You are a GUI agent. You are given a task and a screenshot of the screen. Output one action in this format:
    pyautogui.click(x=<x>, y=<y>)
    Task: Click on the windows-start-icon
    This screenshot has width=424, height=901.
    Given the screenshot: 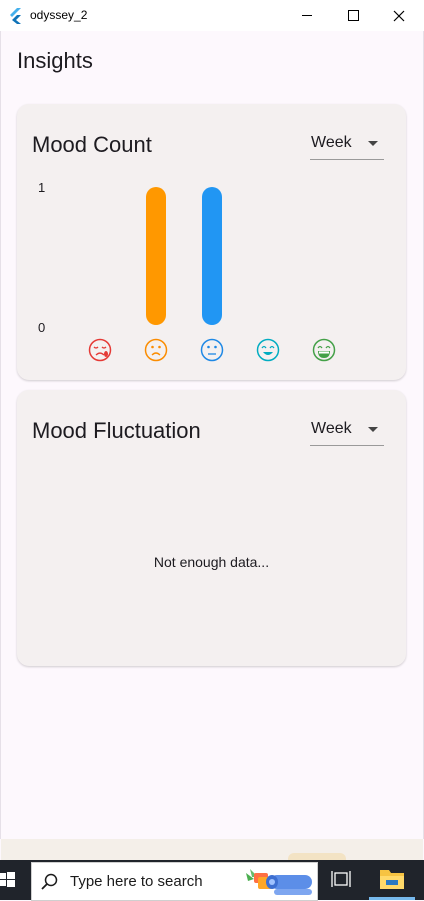 What is the action you would take?
    pyautogui.click(x=15, y=880)
    